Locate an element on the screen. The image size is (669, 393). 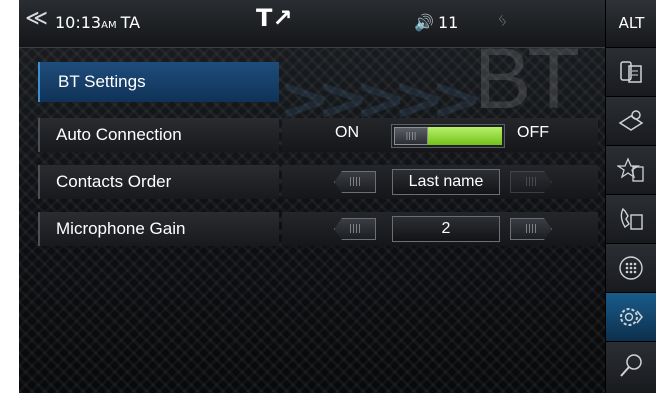
traffic-announcement-label: TA is located at coordinates (130, 22).